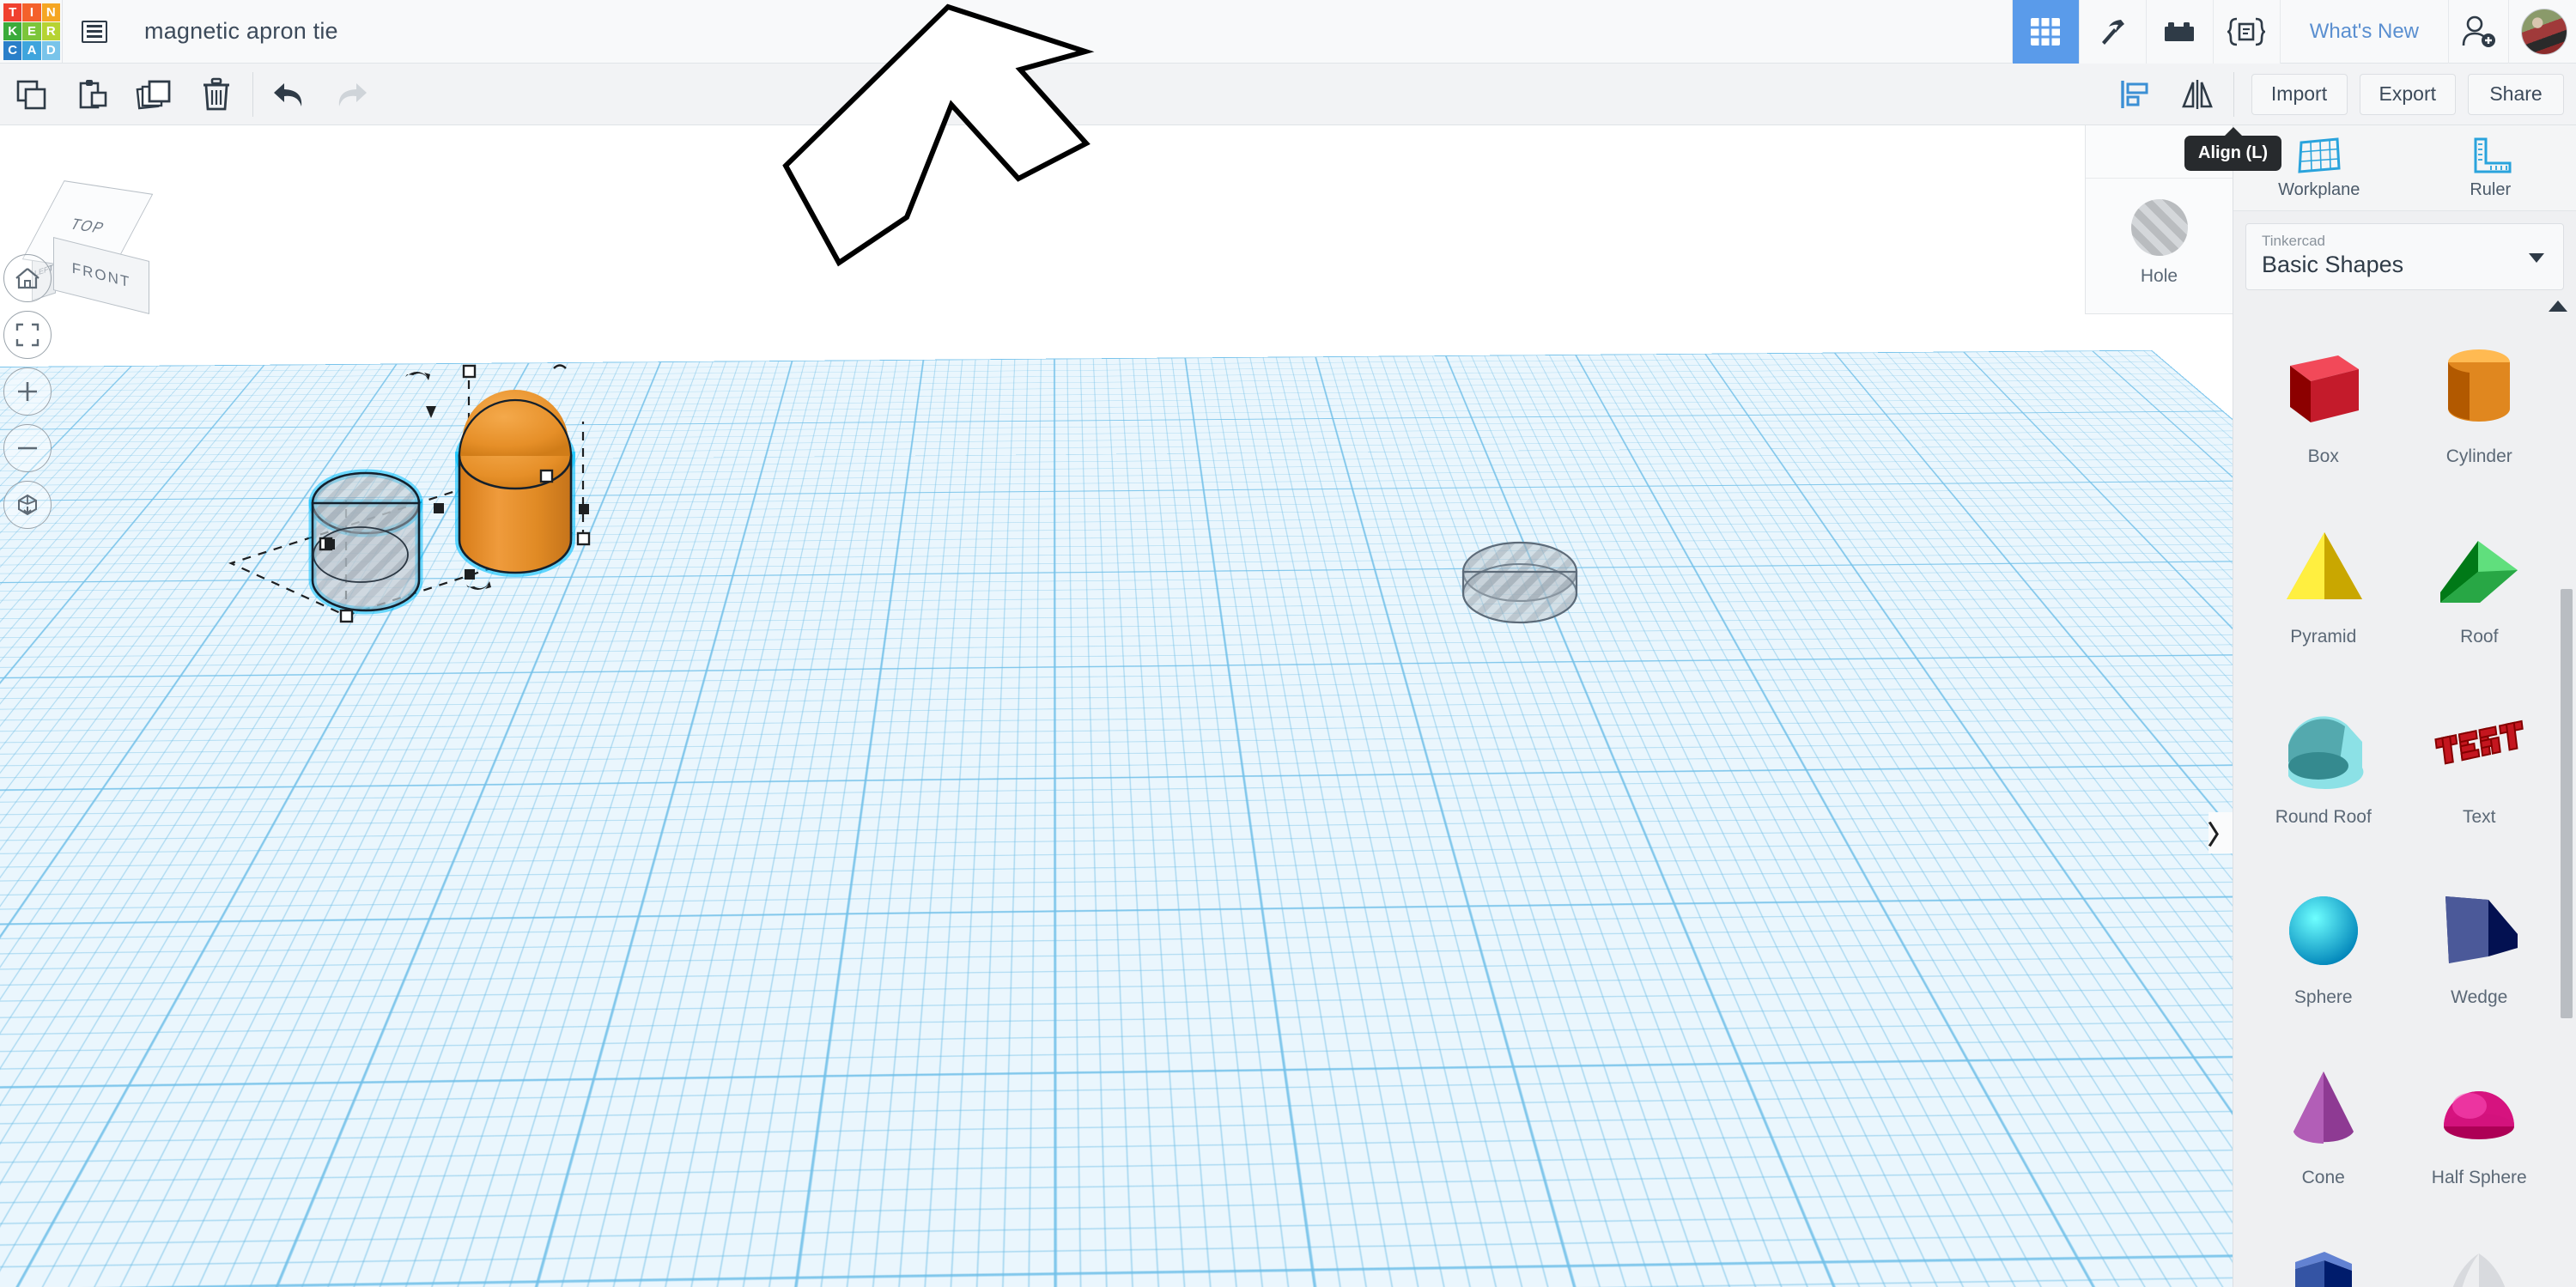  What do you see at coordinates (515, 483) in the screenshot?
I see `cylinder-solid-orange` at bounding box center [515, 483].